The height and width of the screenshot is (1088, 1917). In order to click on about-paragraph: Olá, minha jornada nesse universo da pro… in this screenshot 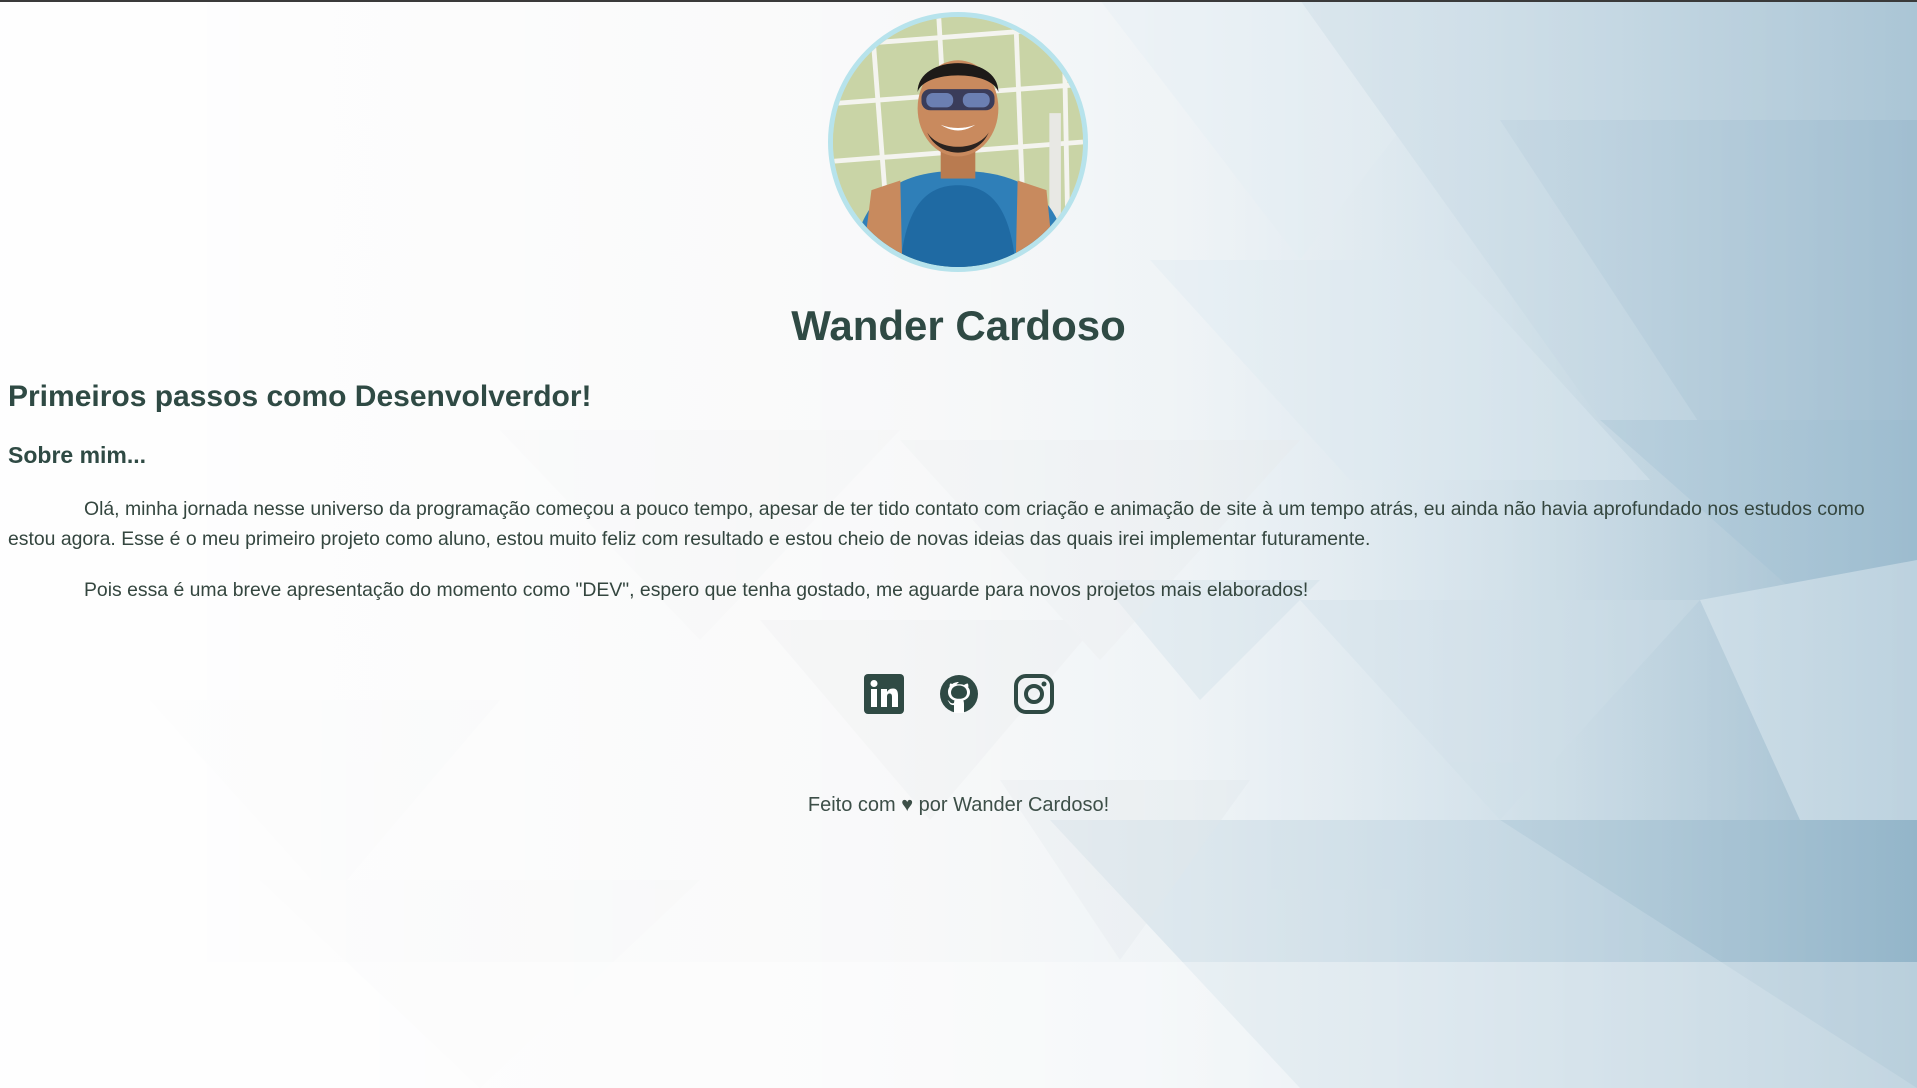, I will do `click(936, 524)`.